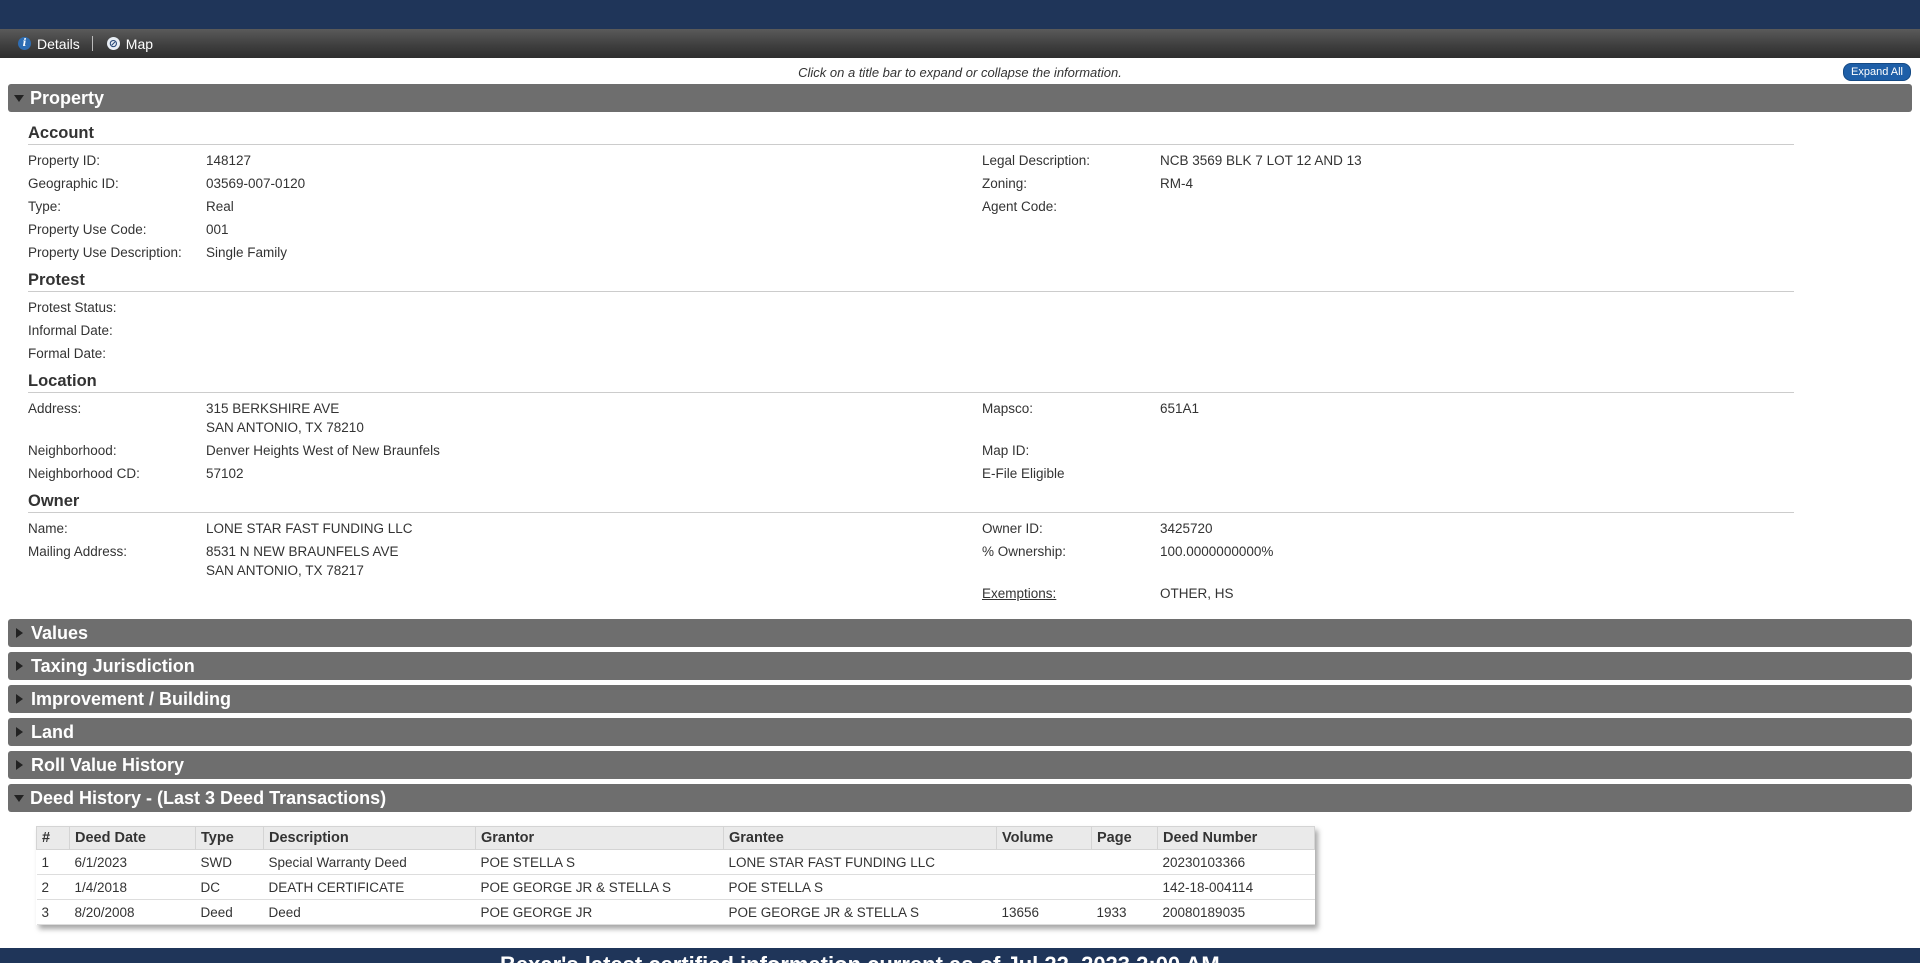 The width and height of the screenshot is (1920, 963). I want to click on col-header: Description, so click(369, 838).